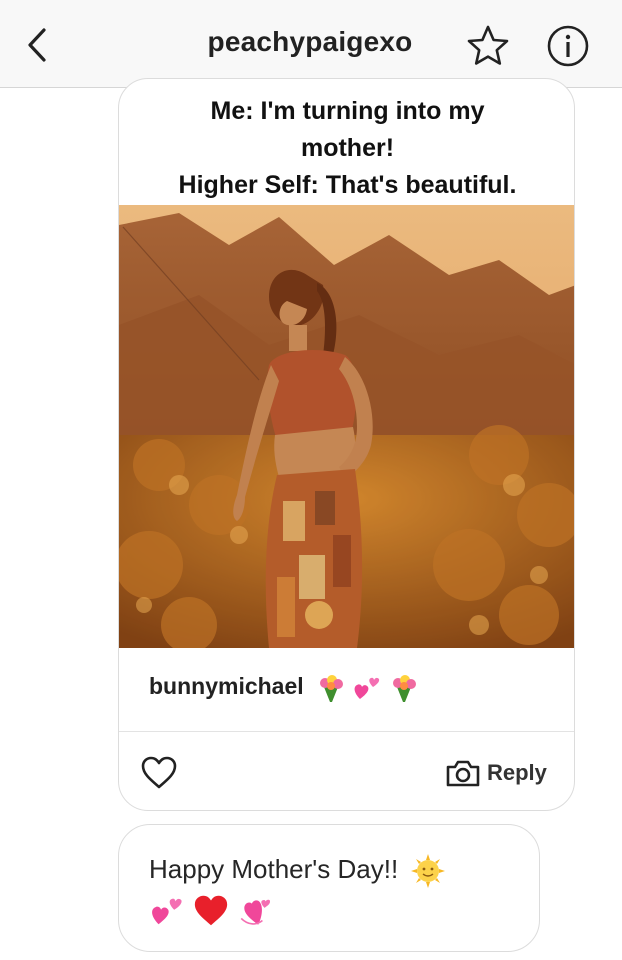 The image size is (622, 960). What do you see at coordinates (256, 912) in the screenshot?
I see `revolving-hearts-icon` at bounding box center [256, 912].